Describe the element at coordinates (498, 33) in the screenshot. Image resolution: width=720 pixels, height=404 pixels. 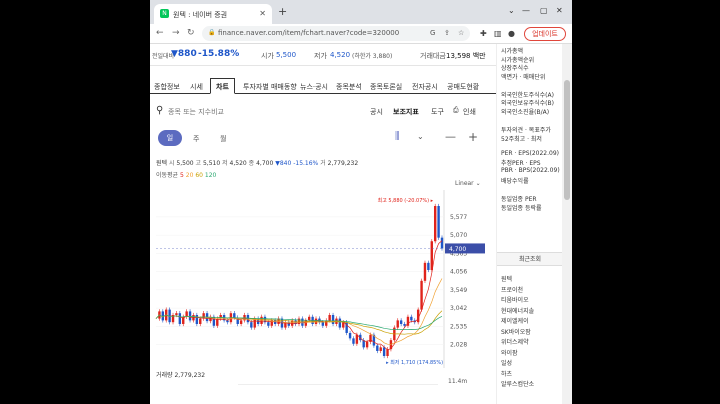
I see `sidepanel-icon: ▥` at that location.